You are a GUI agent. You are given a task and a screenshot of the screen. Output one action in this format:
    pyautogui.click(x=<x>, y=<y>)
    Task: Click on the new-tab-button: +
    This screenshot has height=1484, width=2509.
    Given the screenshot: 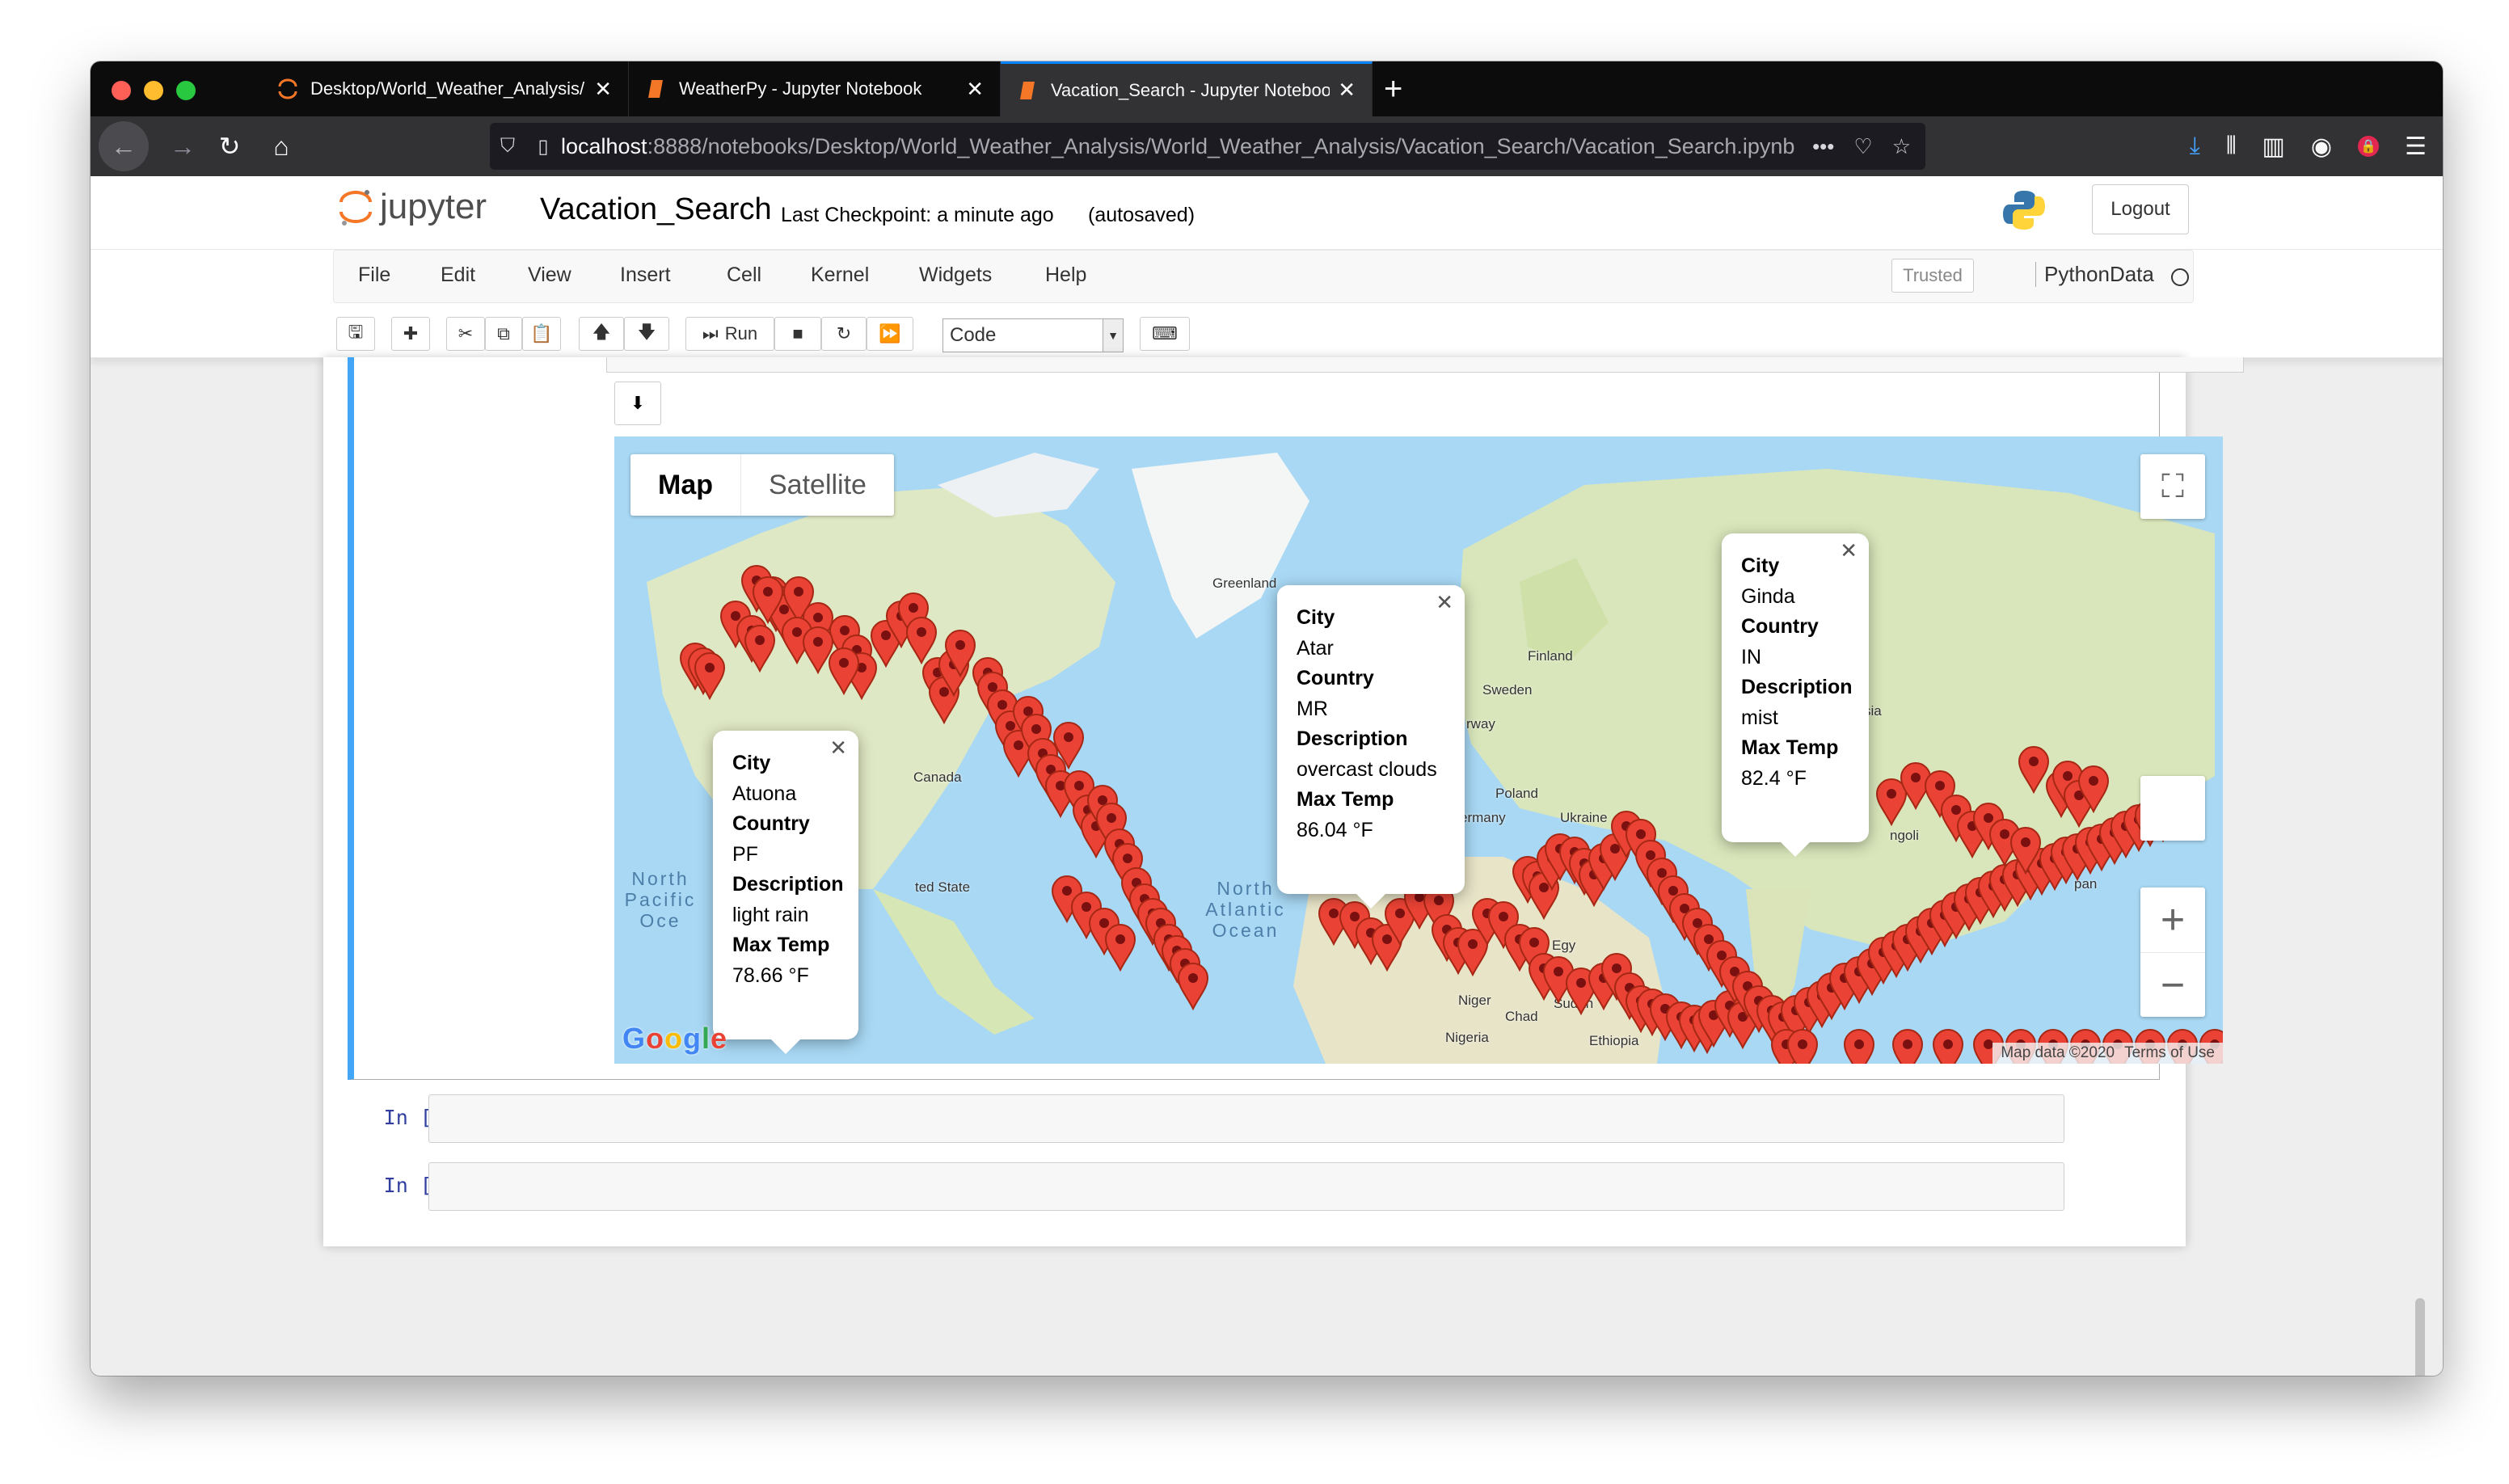 What is the action you would take?
    pyautogui.click(x=1393, y=89)
    